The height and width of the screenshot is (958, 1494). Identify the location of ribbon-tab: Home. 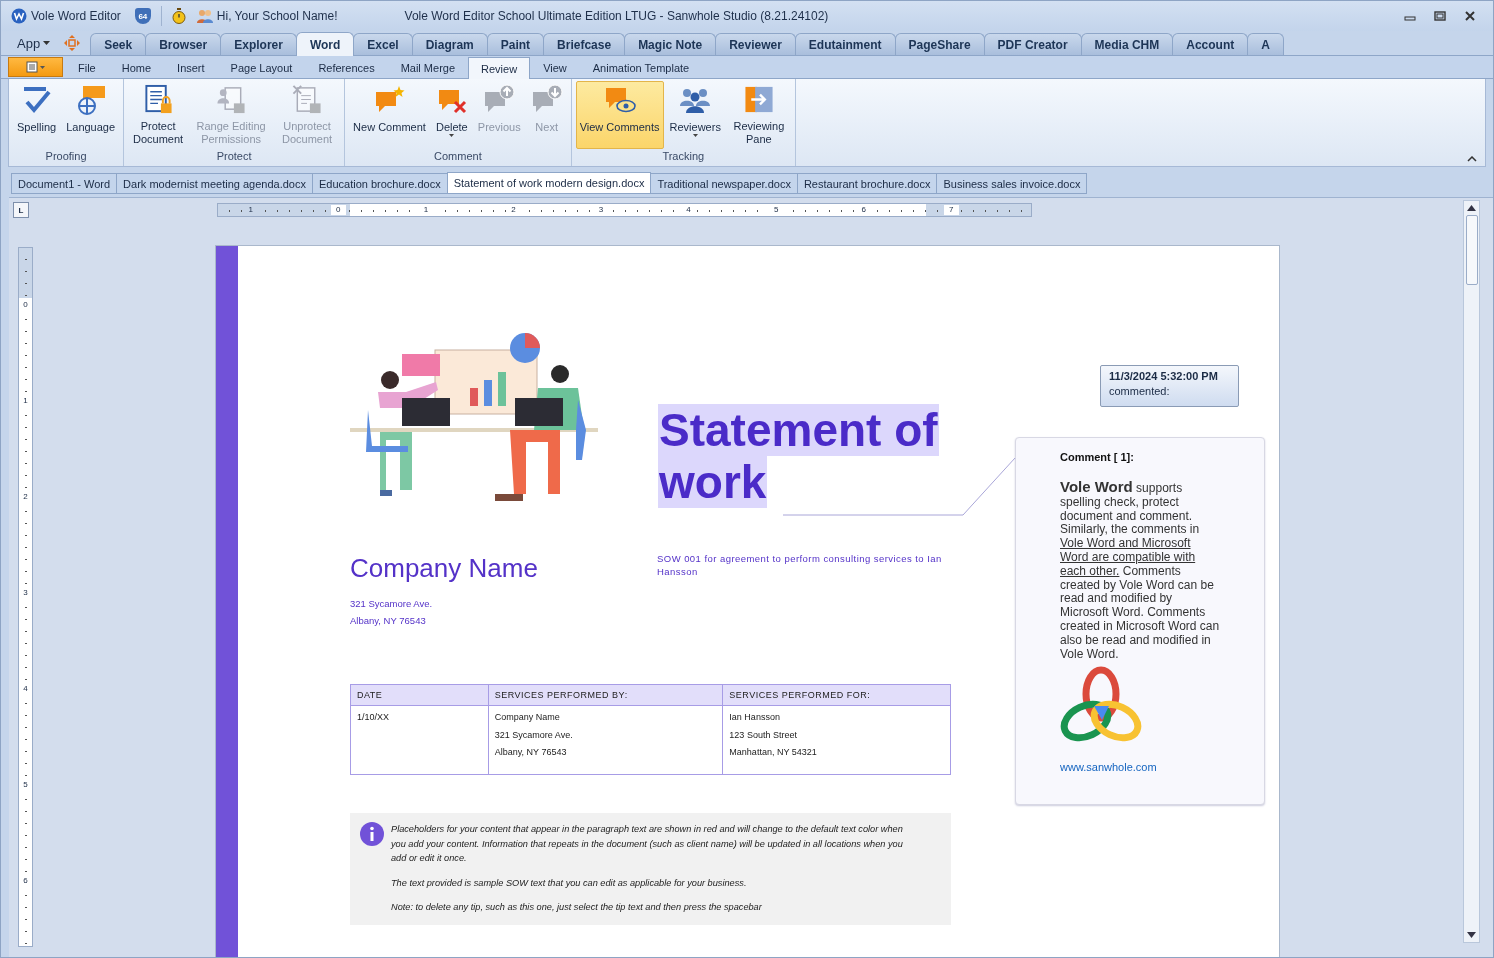
(136, 67).